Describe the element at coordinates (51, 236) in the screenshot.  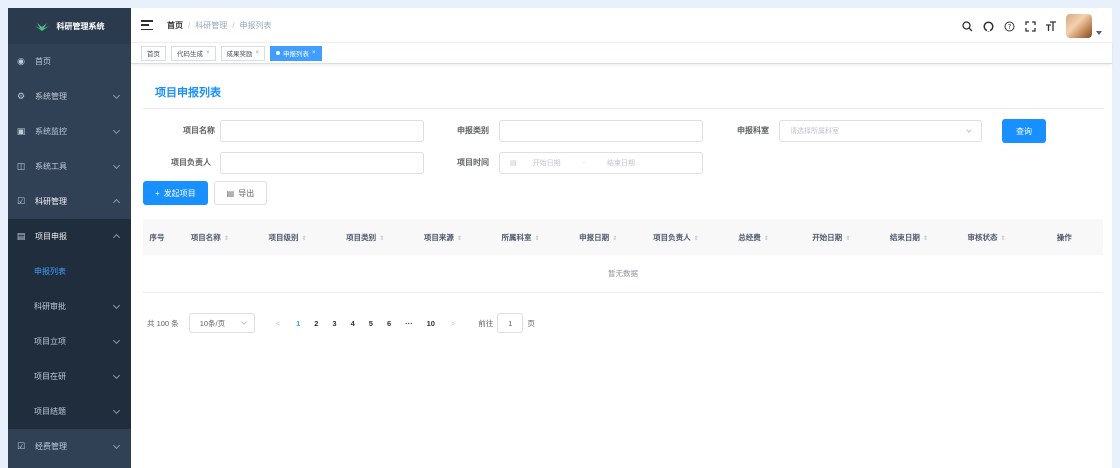
I see `sidebar-item-label: 项目申报` at that location.